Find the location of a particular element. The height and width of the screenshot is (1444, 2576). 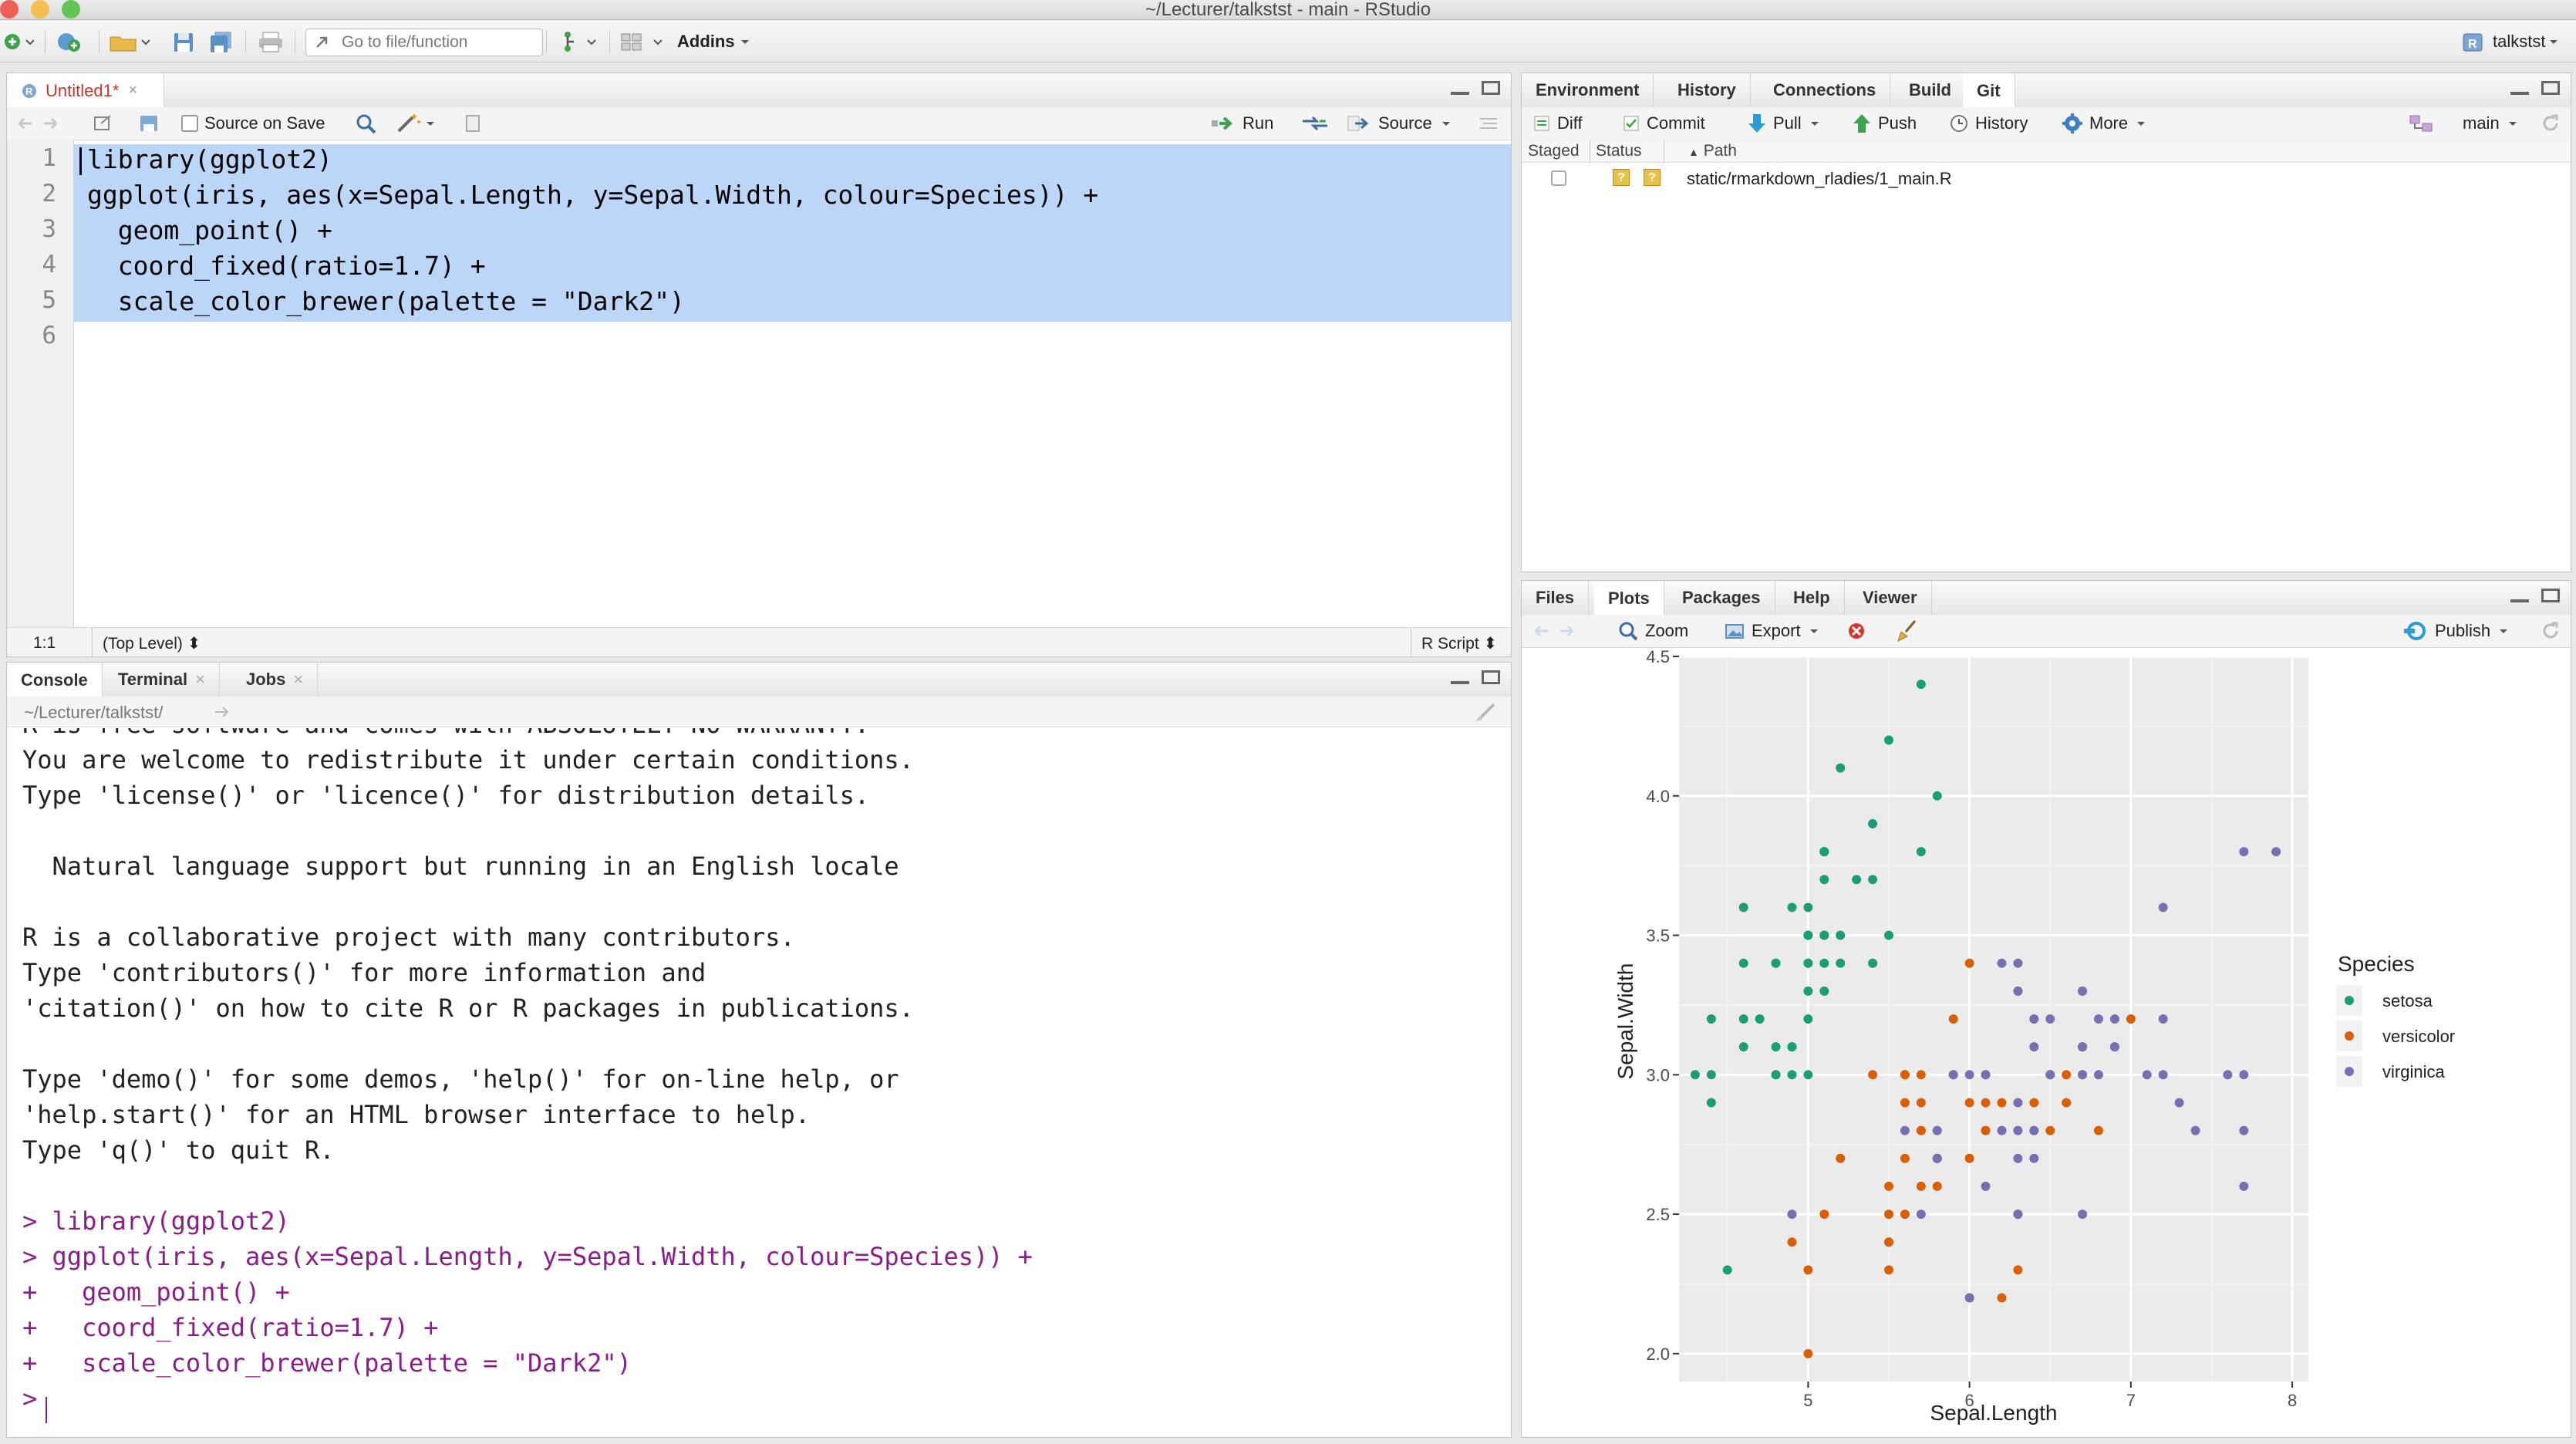

tab-help: Help is located at coordinates (1812, 598).